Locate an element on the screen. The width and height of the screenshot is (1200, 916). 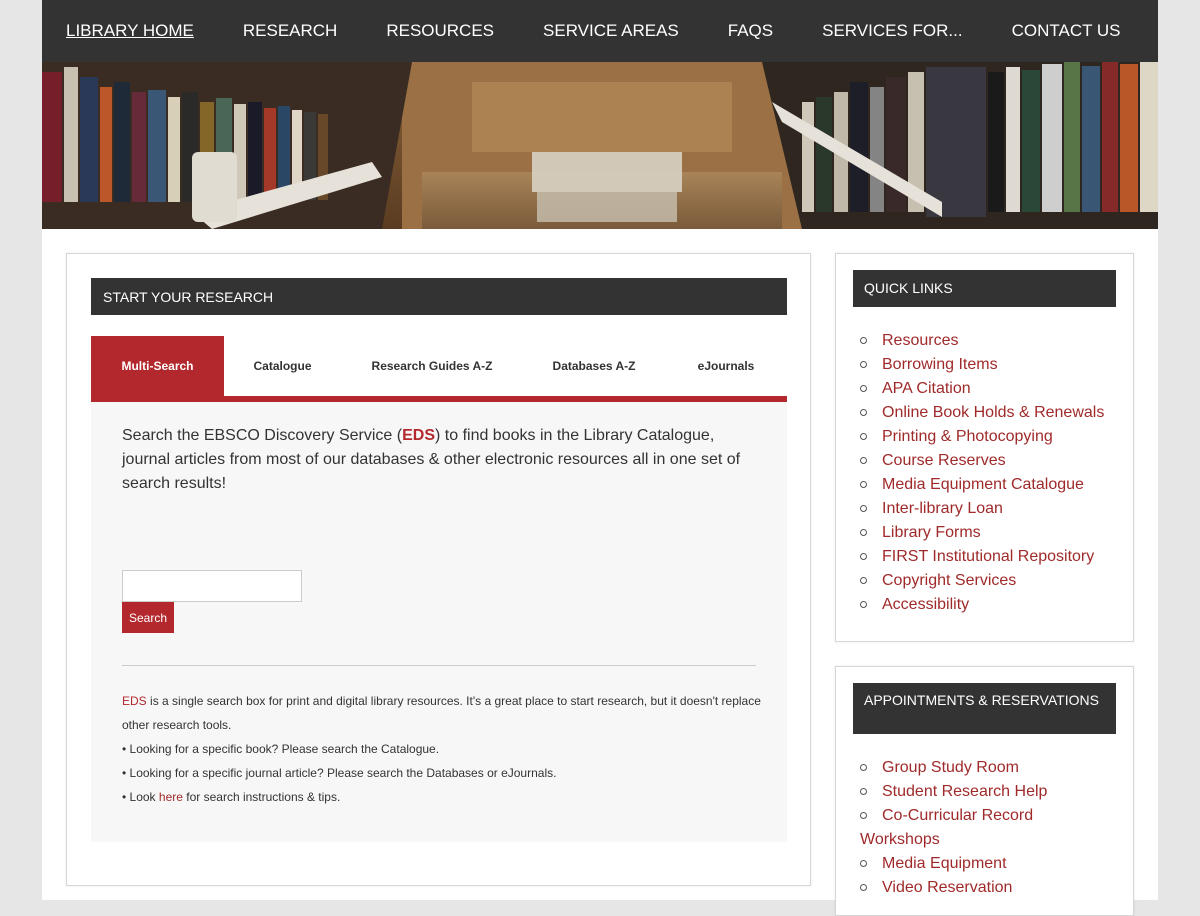
quick-link: APA Citation is located at coordinates (926, 388).